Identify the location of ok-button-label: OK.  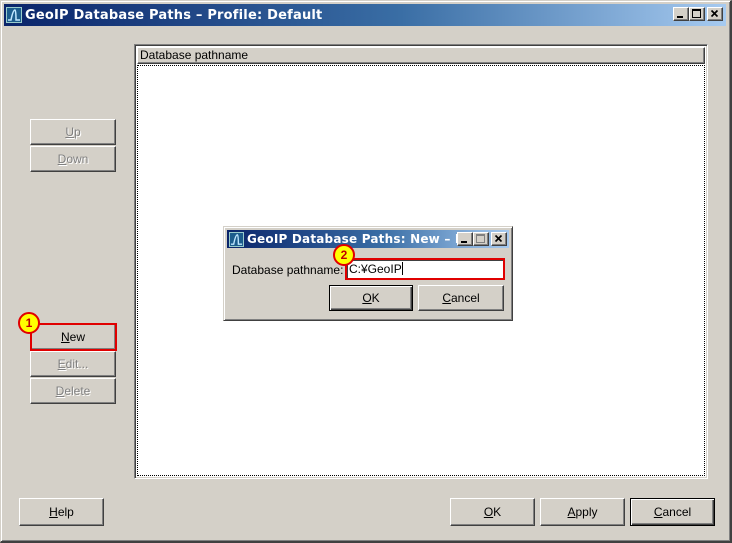
(492, 512).